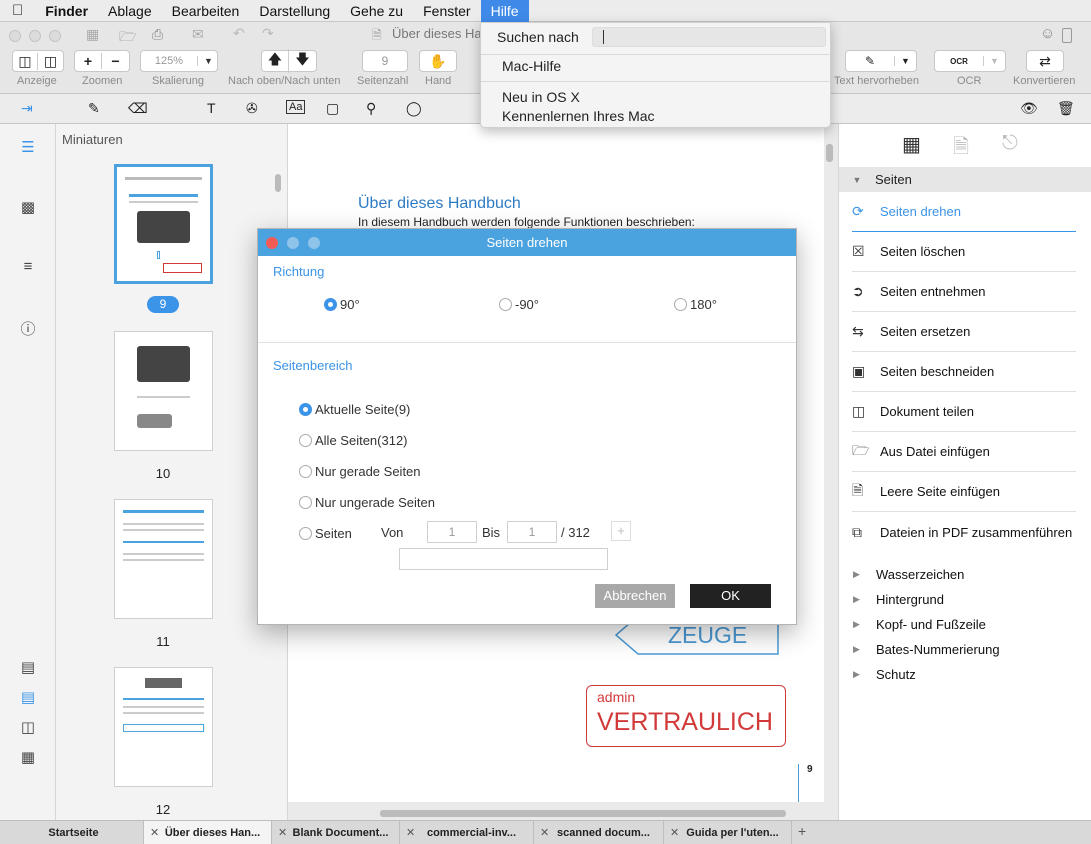 This screenshot has width=1091, height=844. What do you see at coordinates (1029, 108) in the screenshot?
I see `eye-icon: 👁` at bounding box center [1029, 108].